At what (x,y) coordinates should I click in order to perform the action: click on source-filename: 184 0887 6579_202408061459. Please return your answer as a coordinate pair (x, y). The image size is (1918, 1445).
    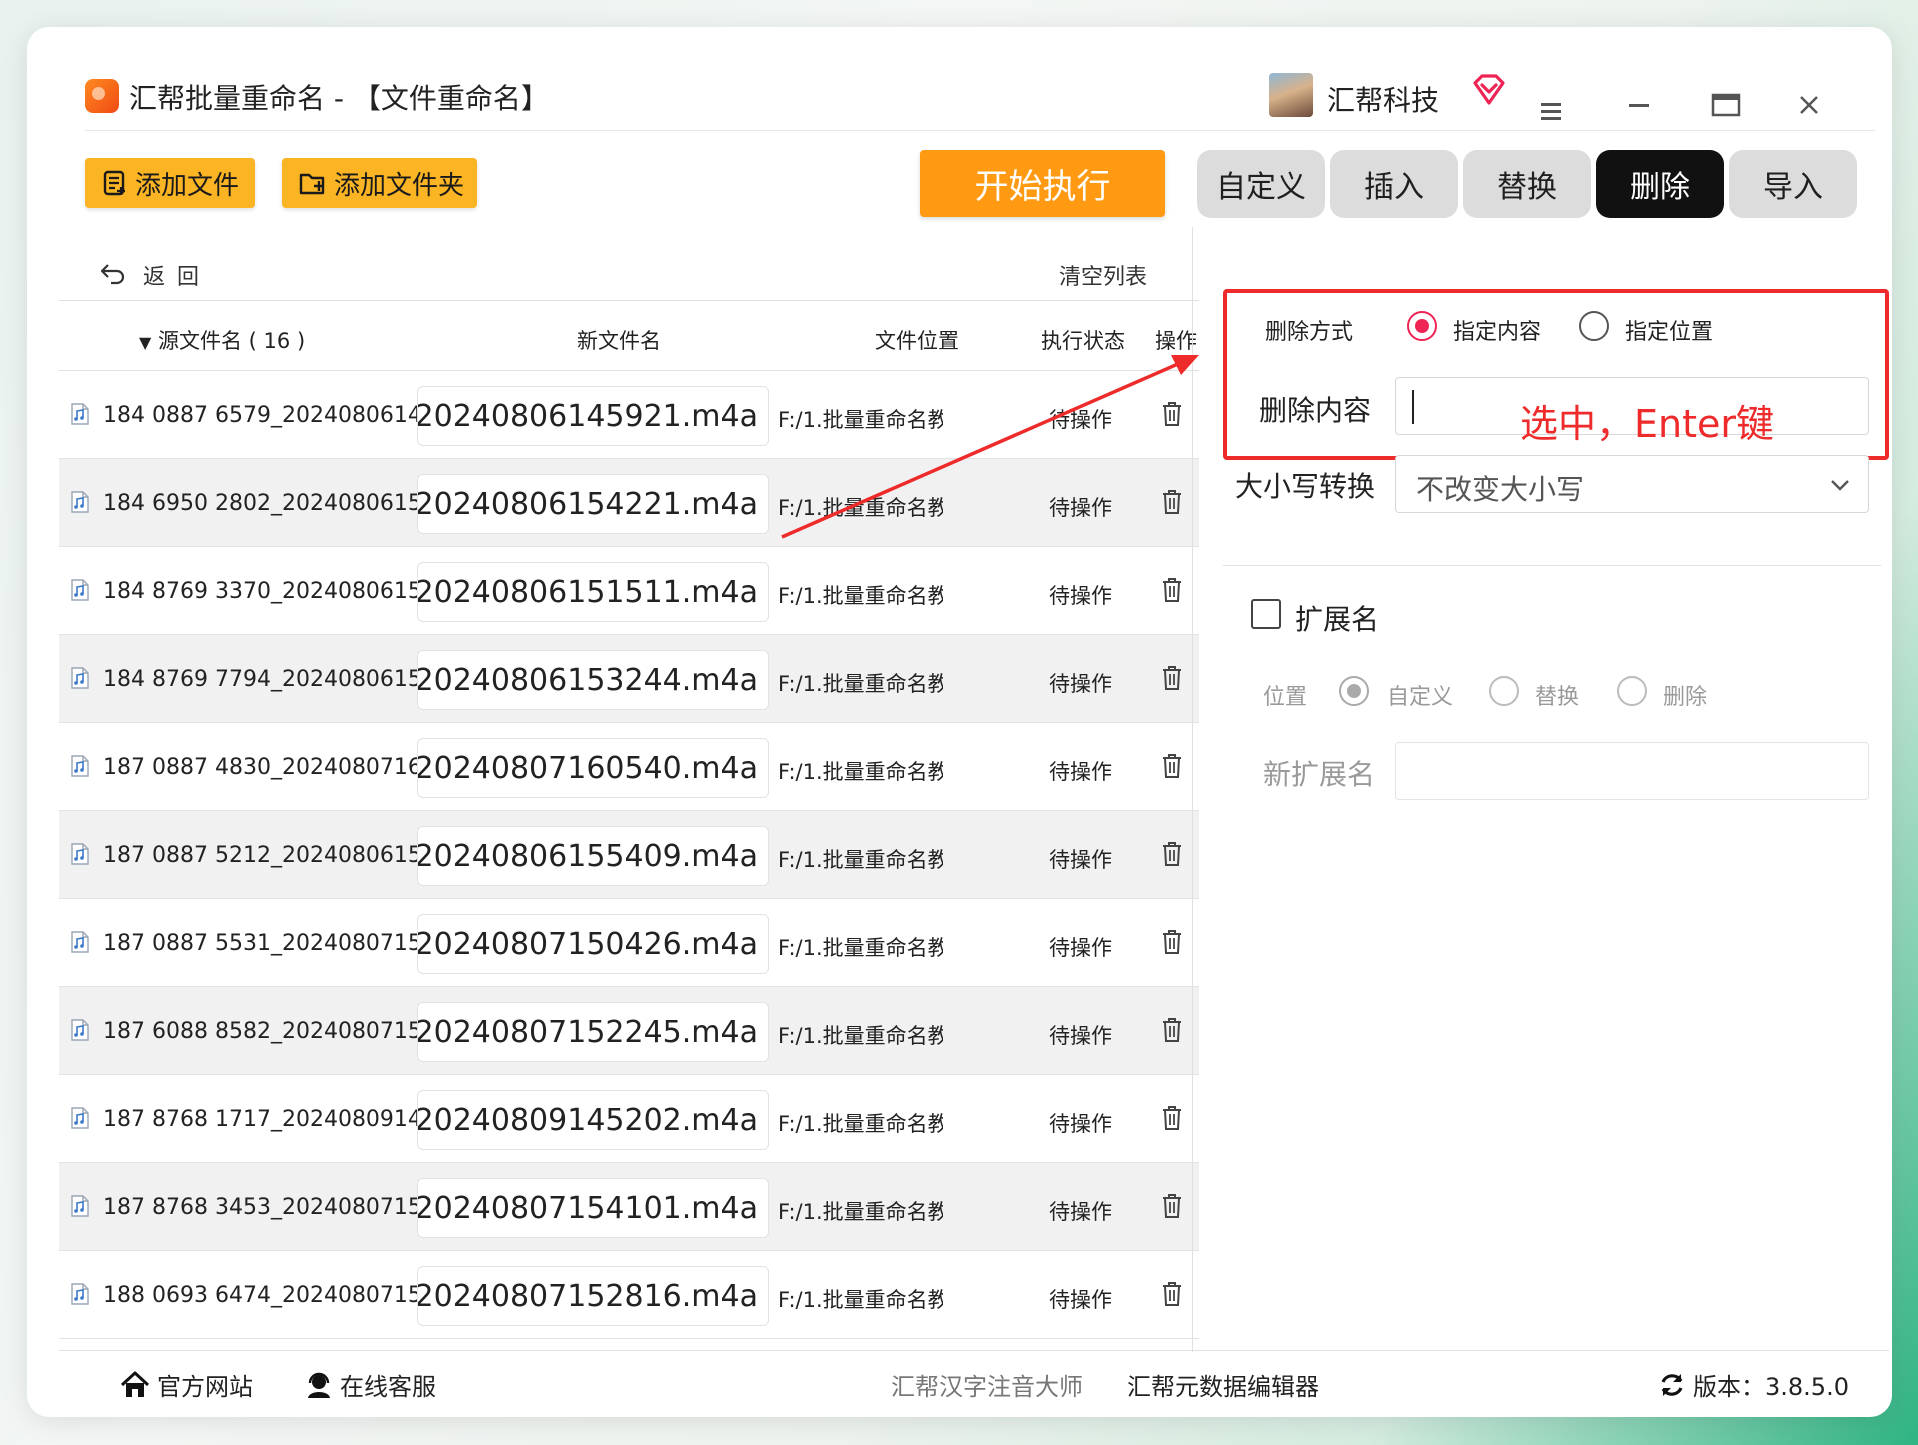
    Looking at the image, I should click on (268, 415).